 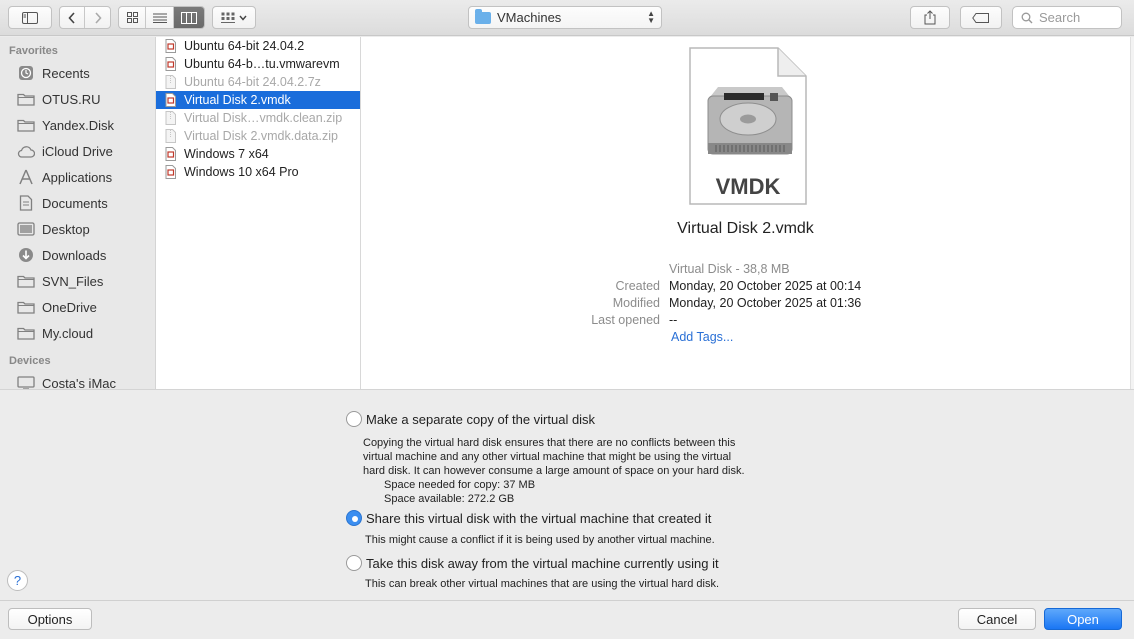 What do you see at coordinates (26, 229) in the screenshot?
I see `desktop-icon` at bounding box center [26, 229].